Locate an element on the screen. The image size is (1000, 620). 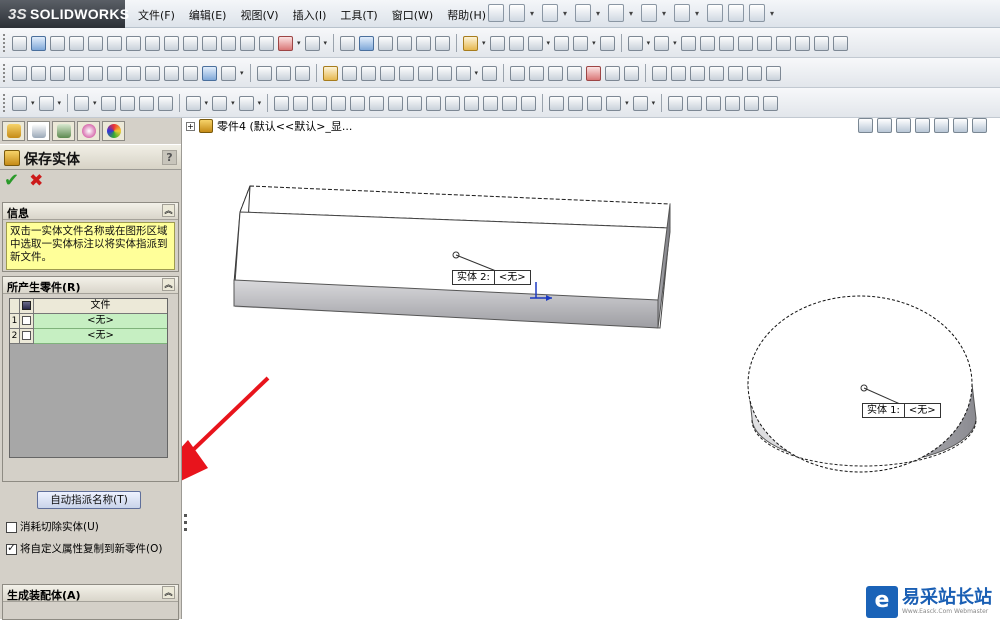
resulting-parts-header: 所产生零件(R) ︽ is located at coordinates (90, 285).